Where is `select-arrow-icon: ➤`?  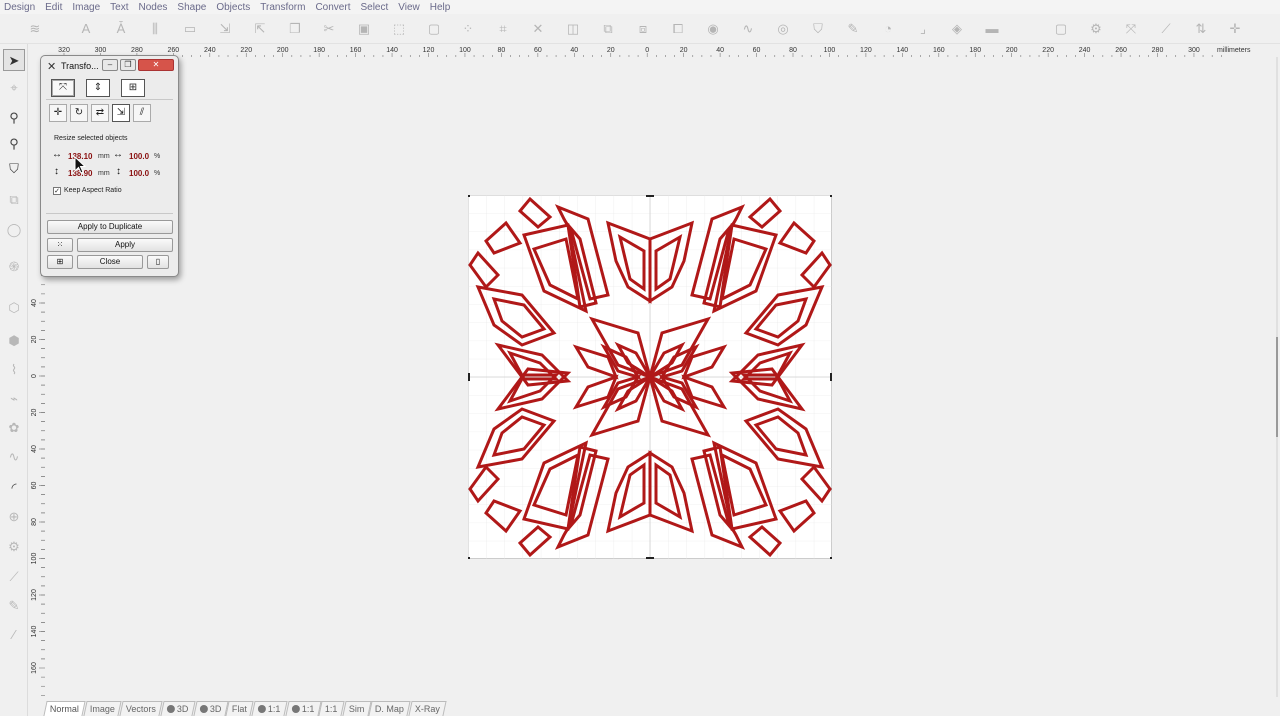
select-arrow-icon: ➤ is located at coordinates (14, 60).